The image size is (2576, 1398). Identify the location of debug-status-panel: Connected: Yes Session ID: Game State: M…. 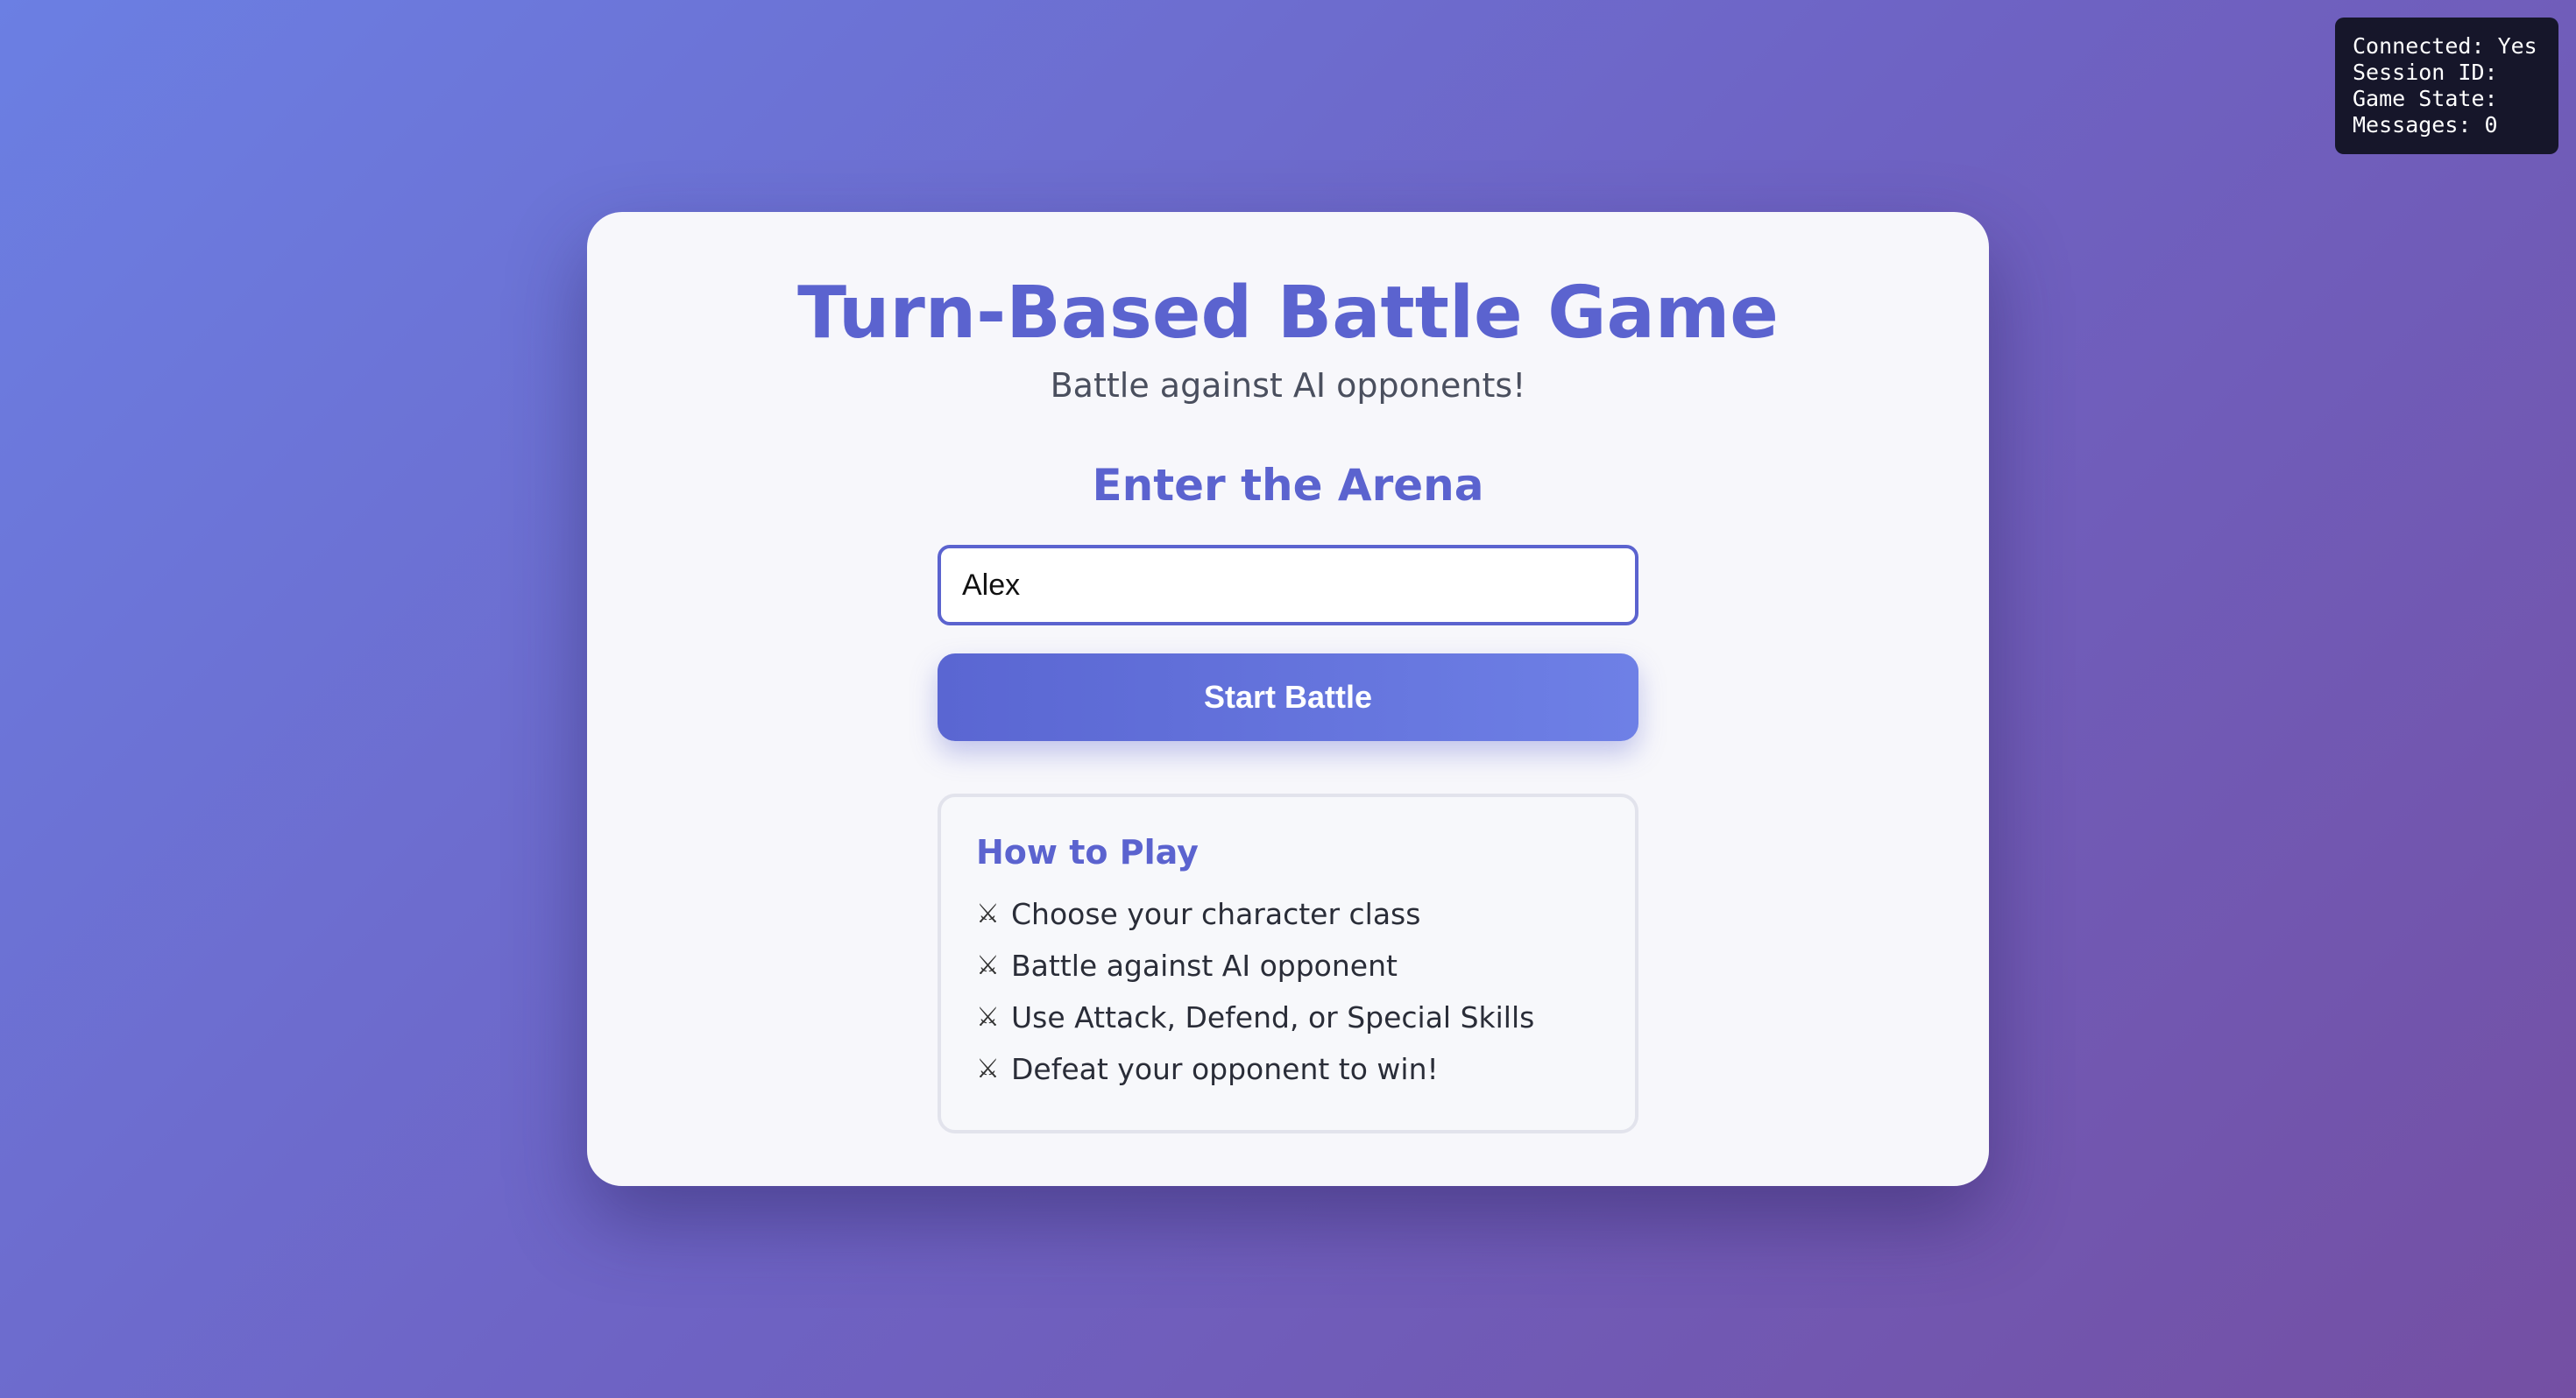
(2446, 86).